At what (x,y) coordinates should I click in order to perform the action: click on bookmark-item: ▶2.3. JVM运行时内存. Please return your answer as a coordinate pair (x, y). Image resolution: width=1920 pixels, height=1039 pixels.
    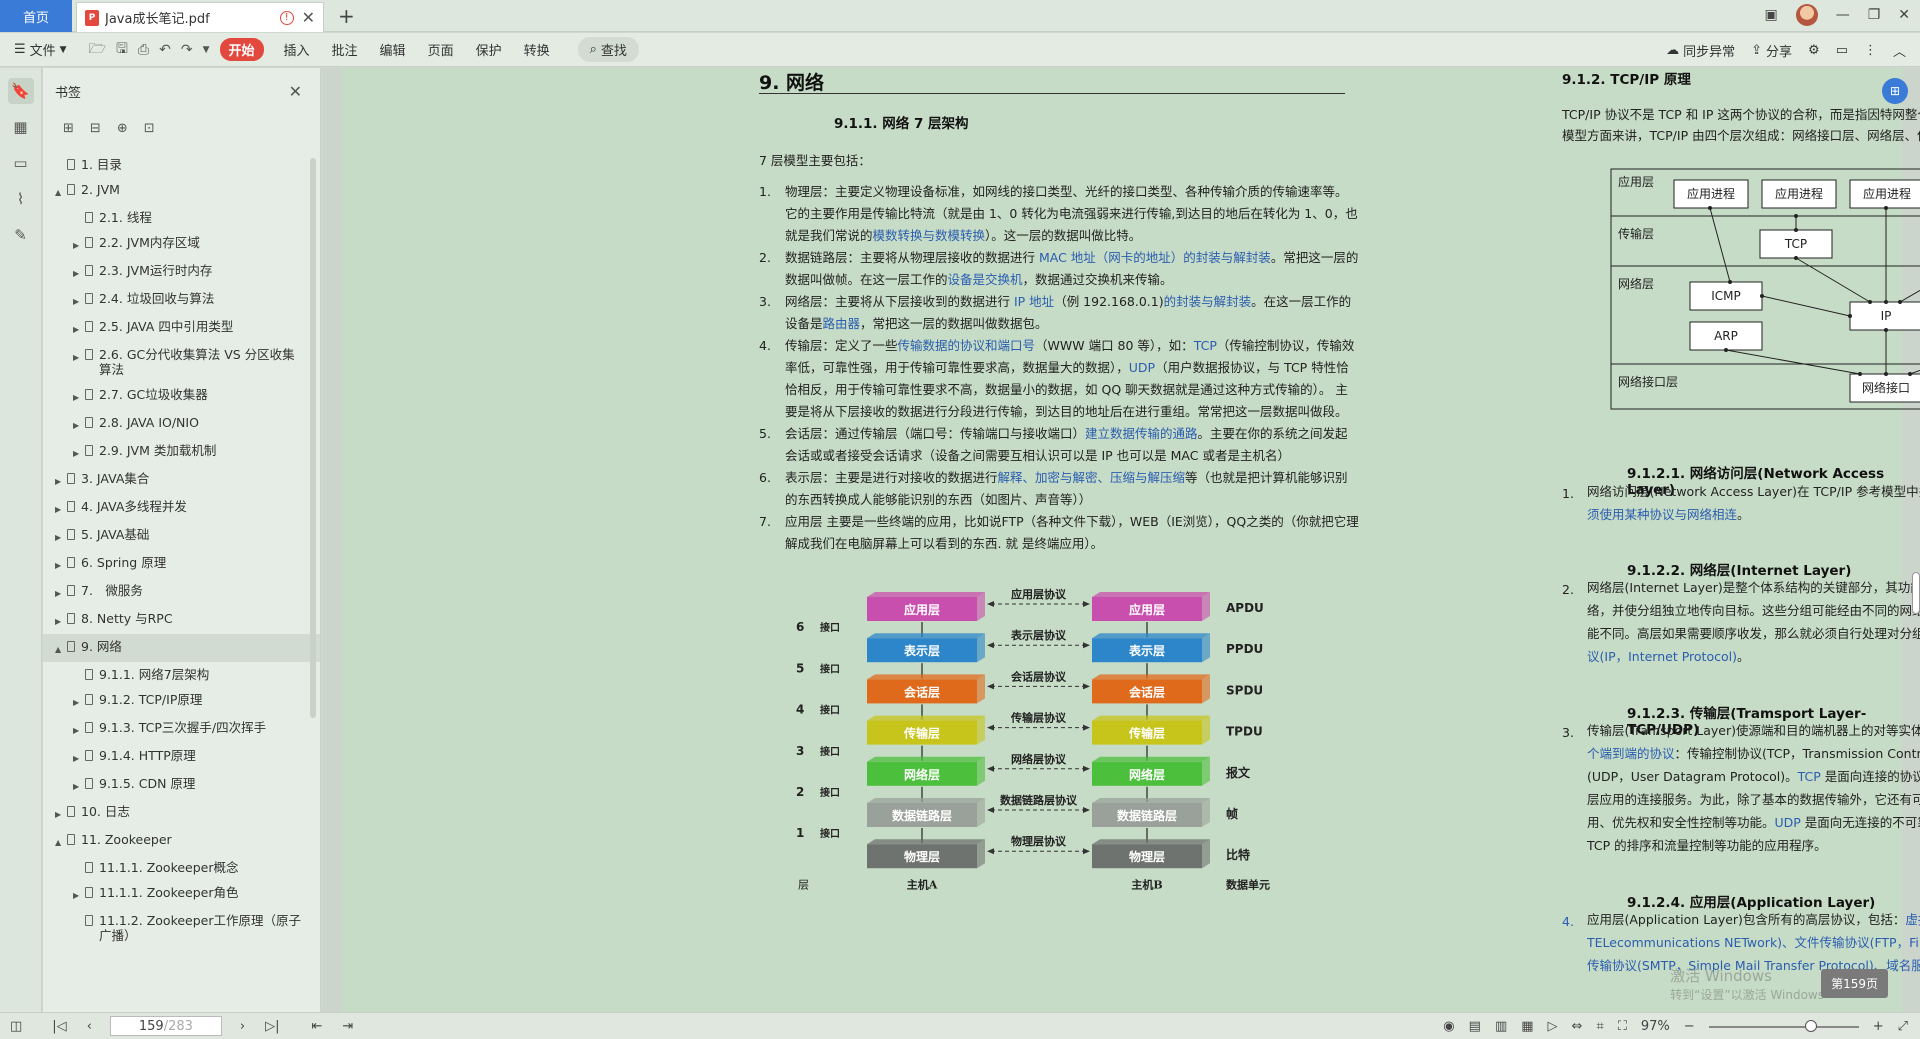
    Looking at the image, I should click on (181, 272).